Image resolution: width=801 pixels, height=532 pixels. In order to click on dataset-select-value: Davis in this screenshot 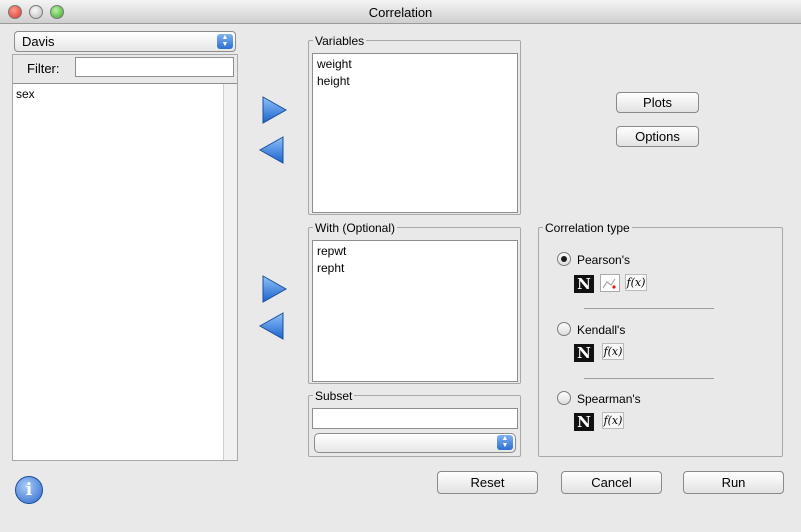, I will do `click(38, 41)`.